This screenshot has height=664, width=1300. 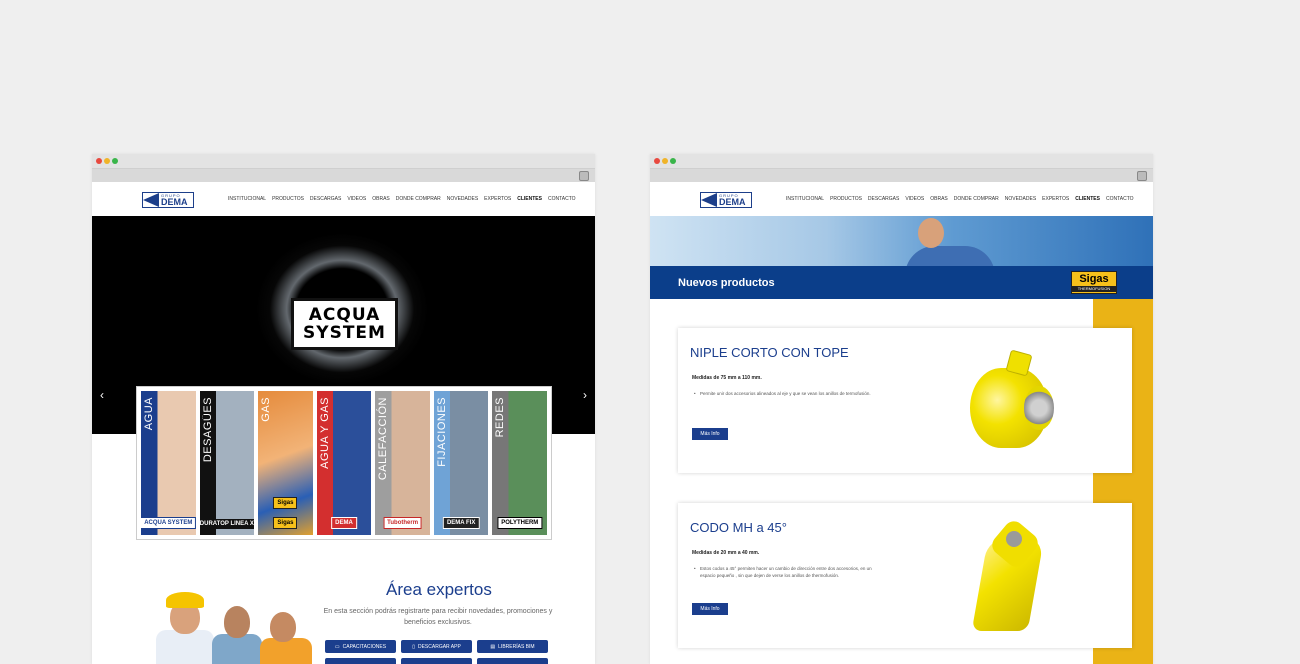 What do you see at coordinates (149, 414) in the screenshot?
I see `category-label: AGUA` at bounding box center [149, 414].